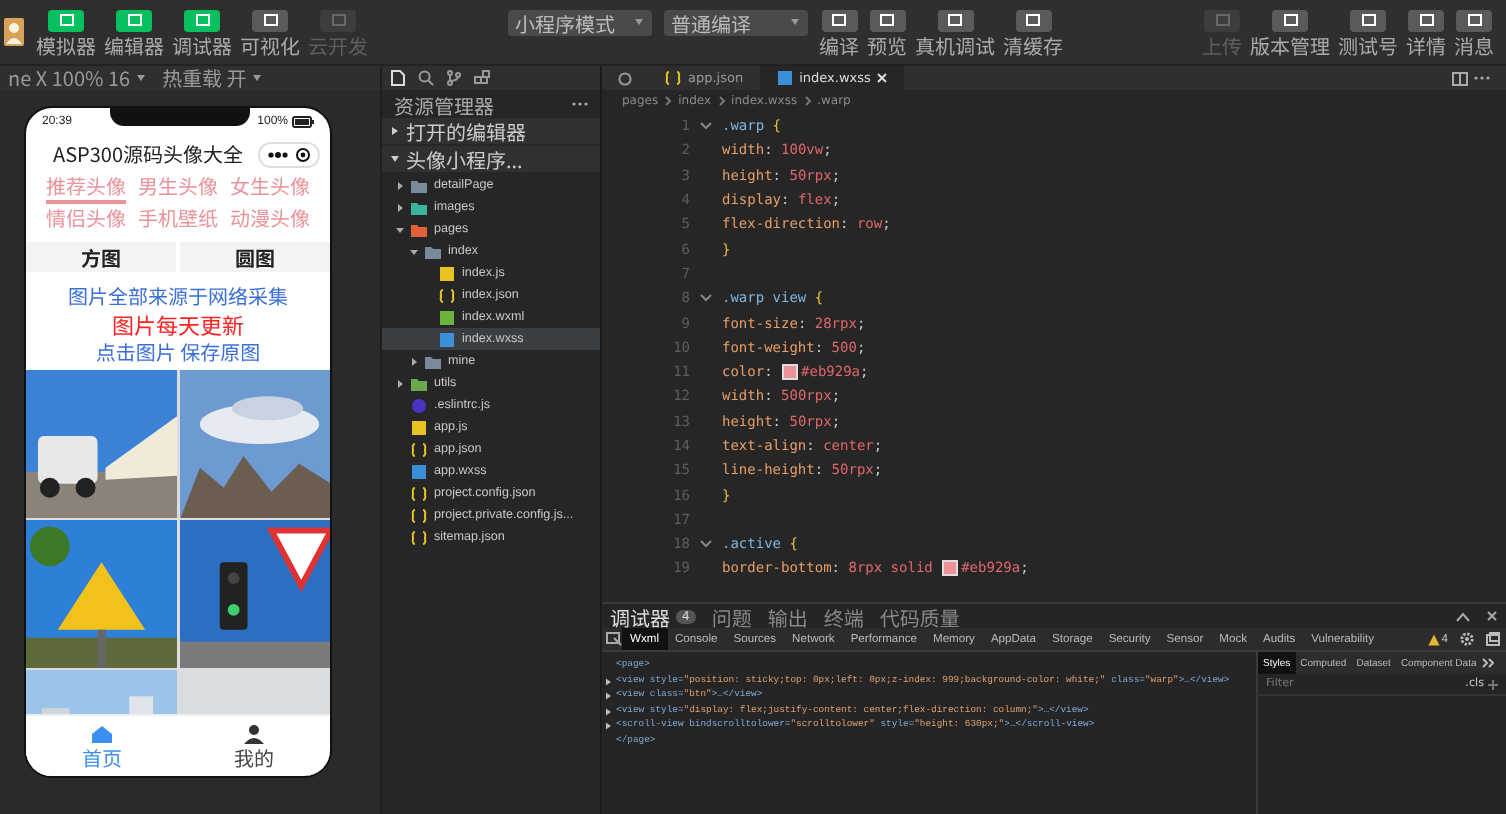 The width and height of the screenshot is (1506, 814). Describe the element at coordinates (444, 104) in the screenshot. I see `panel-title: 资源管理器` at that location.